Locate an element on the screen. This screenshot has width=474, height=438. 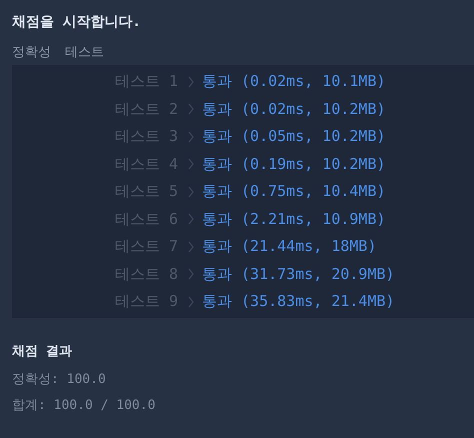
grading-start-message: 채점을 시작합니다. is located at coordinates (77, 22).